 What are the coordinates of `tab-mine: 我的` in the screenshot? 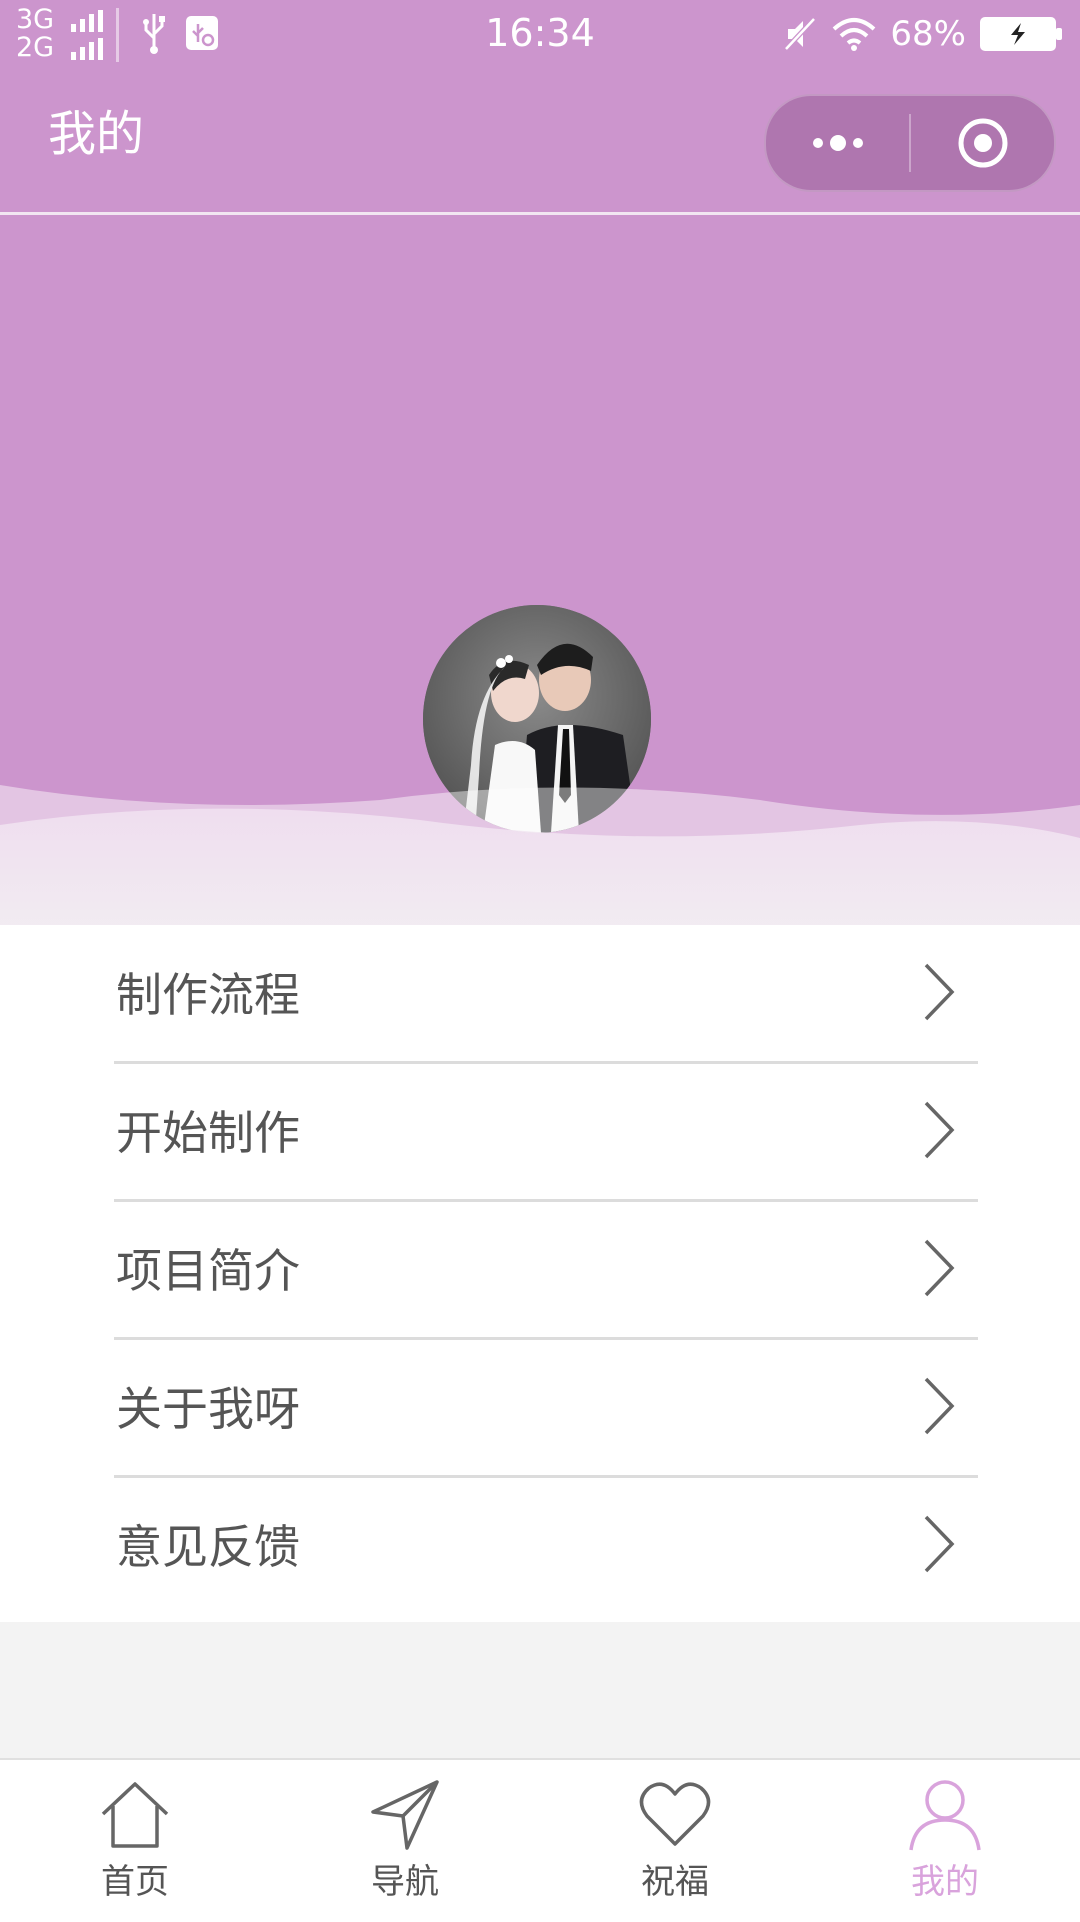 It's located at (945, 1841).